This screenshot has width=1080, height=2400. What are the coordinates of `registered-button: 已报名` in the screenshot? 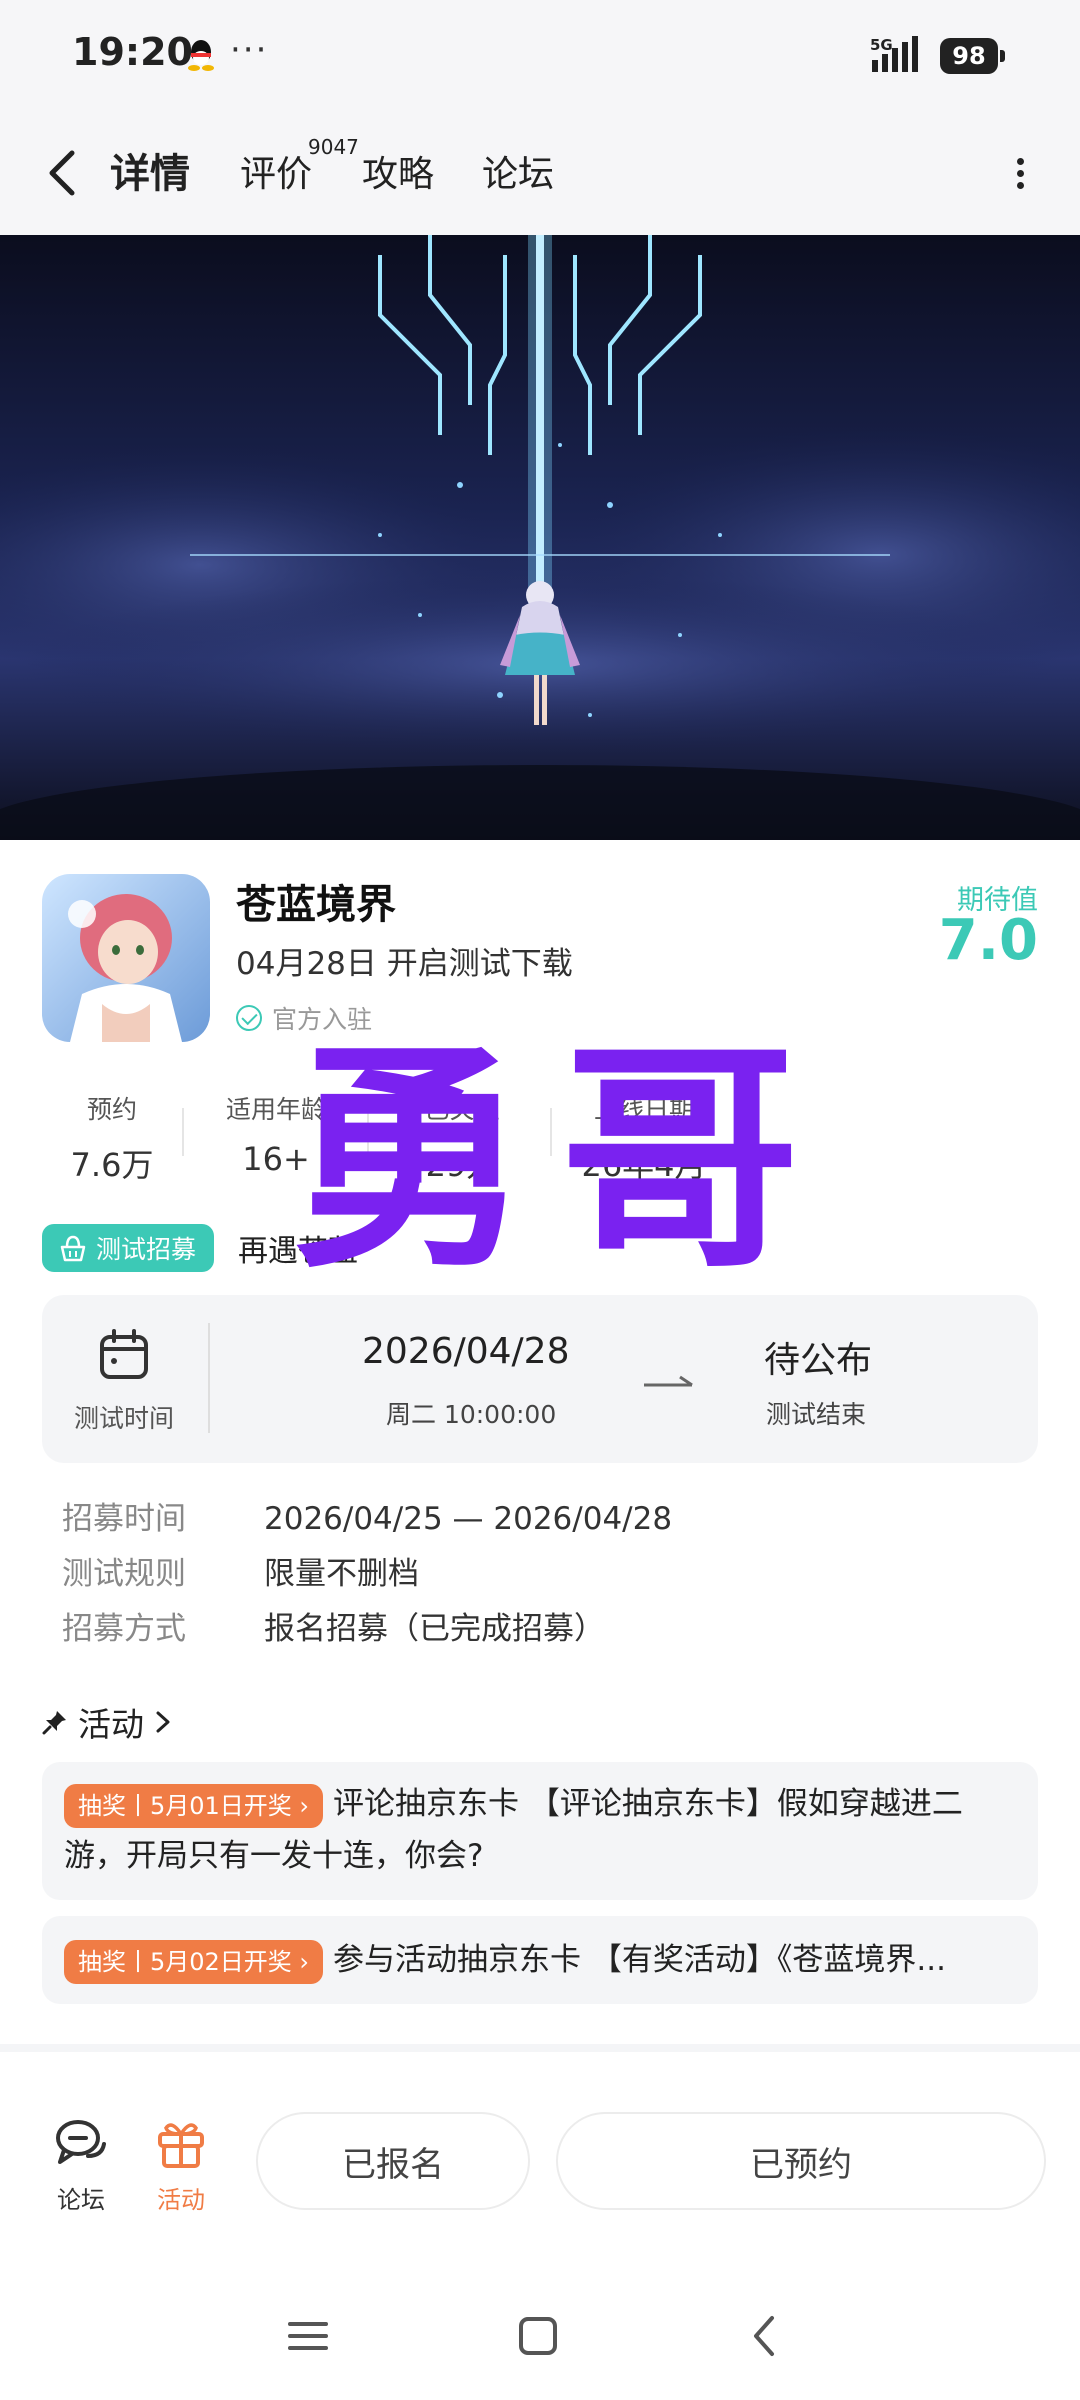 It's located at (393, 2161).